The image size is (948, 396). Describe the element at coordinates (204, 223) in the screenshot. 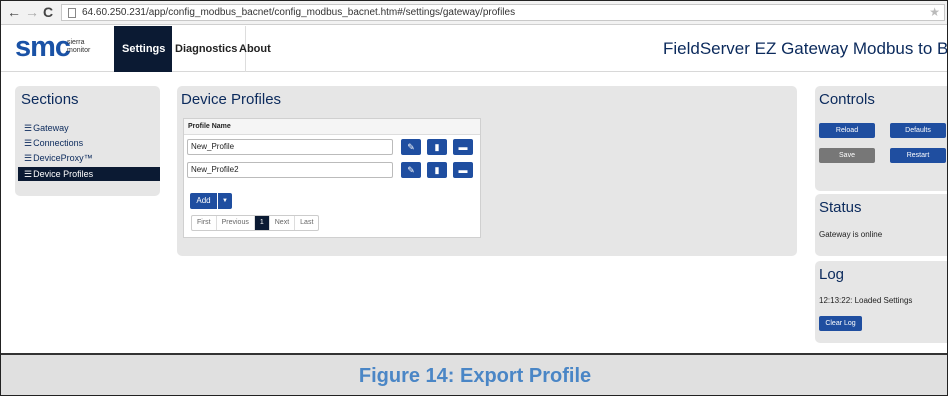

I see `pager-first: First` at that location.